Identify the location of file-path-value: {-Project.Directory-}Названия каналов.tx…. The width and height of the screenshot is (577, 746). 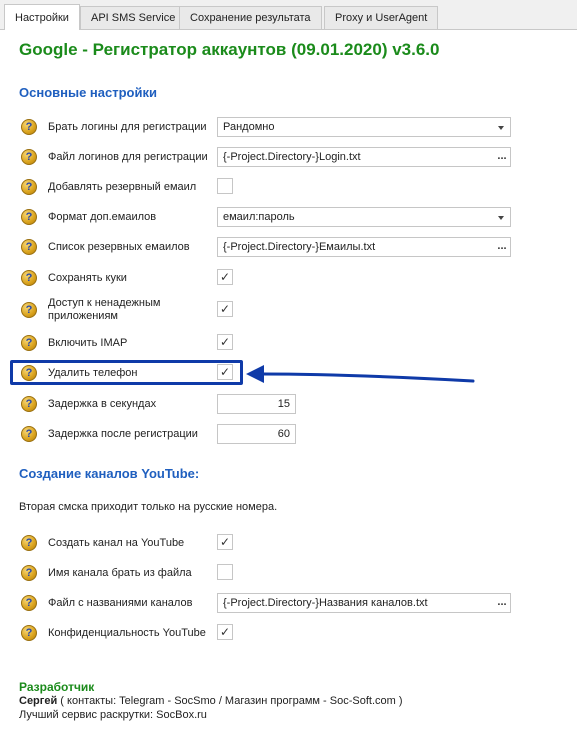
(325, 603).